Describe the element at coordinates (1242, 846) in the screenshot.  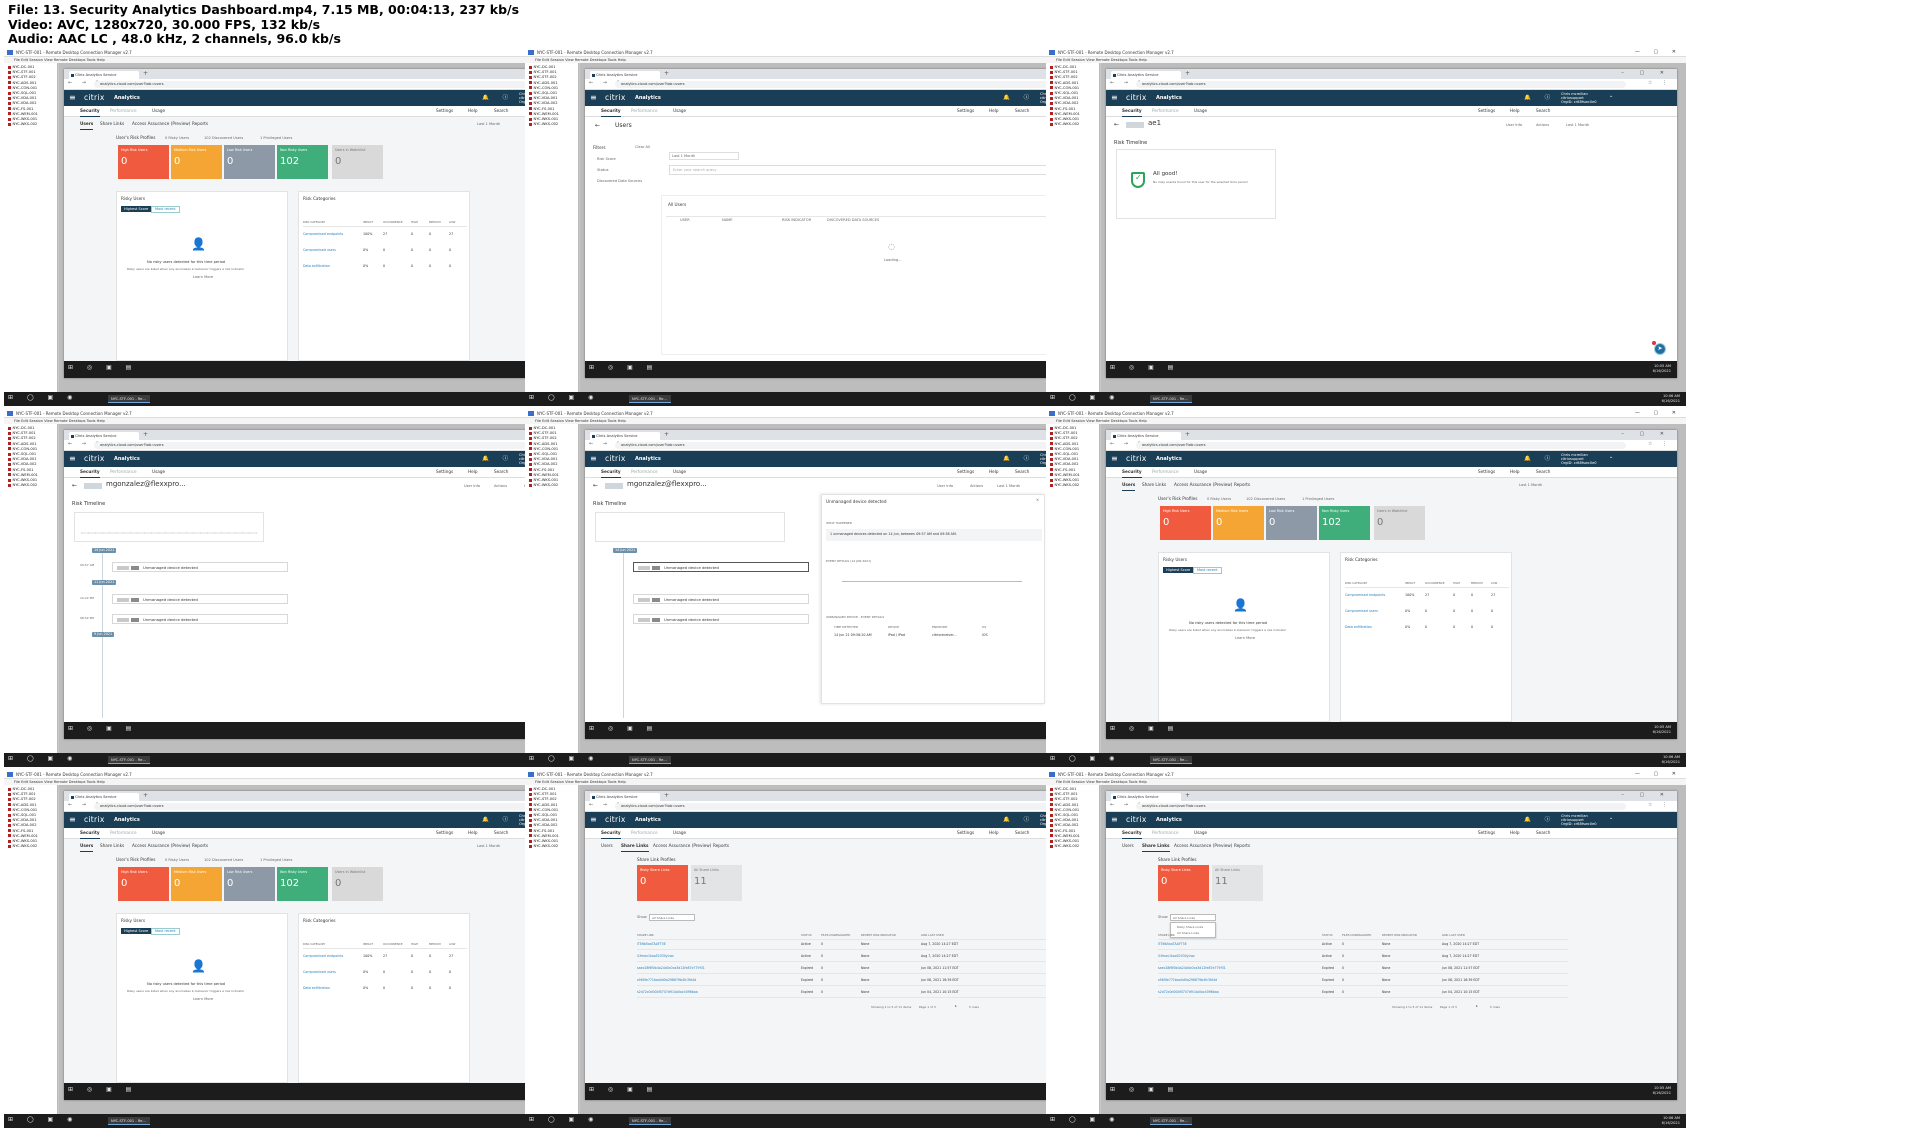
I see `subtab-reports: Reports` at that location.